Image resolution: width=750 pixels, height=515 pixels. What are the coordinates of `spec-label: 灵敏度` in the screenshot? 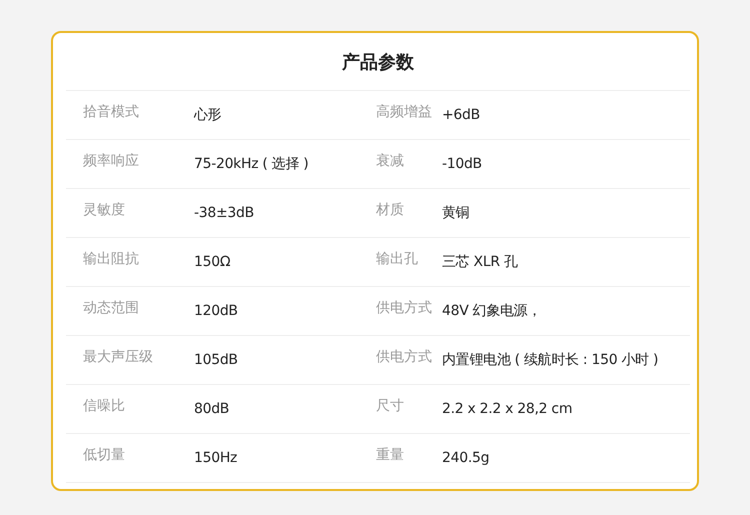 It's located at (104, 210).